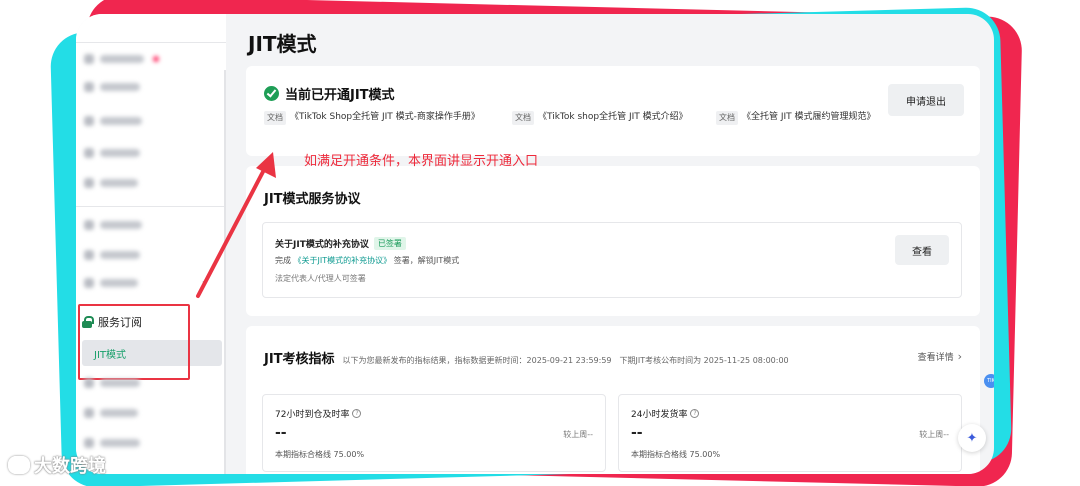  Describe the element at coordinates (70, 466) in the screenshot. I see `watermark-text: 大数跨境` at that location.